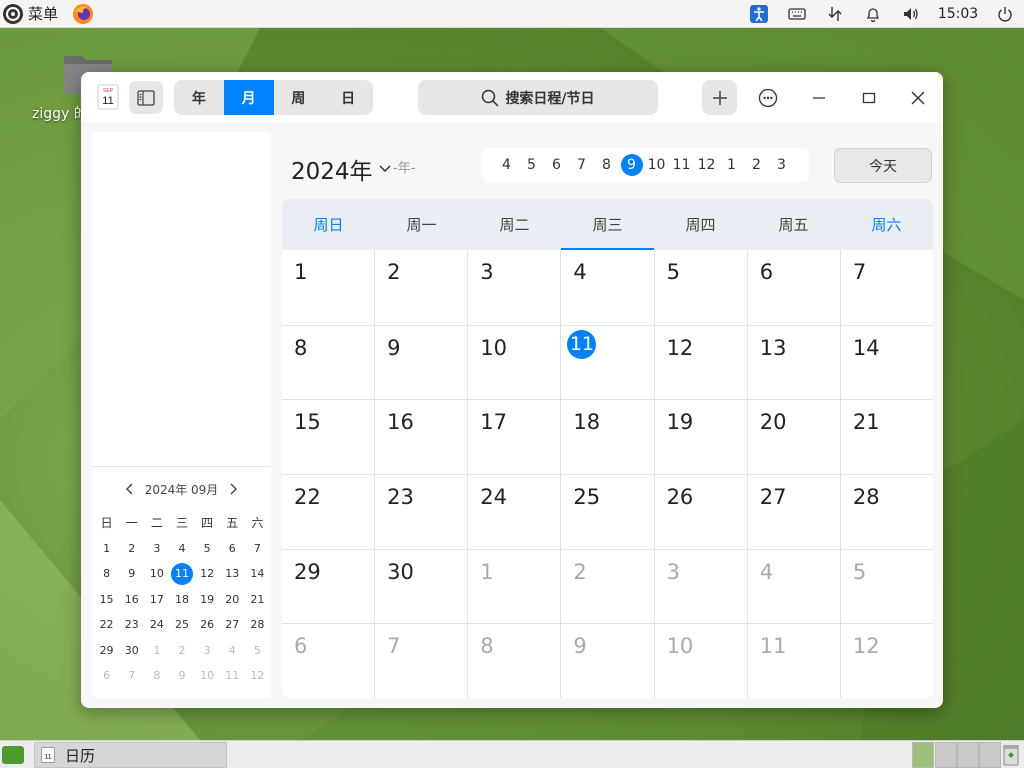 This screenshot has height=768, width=1024. Describe the element at coordinates (917, 97) in the screenshot. I see `close-button` at that location.